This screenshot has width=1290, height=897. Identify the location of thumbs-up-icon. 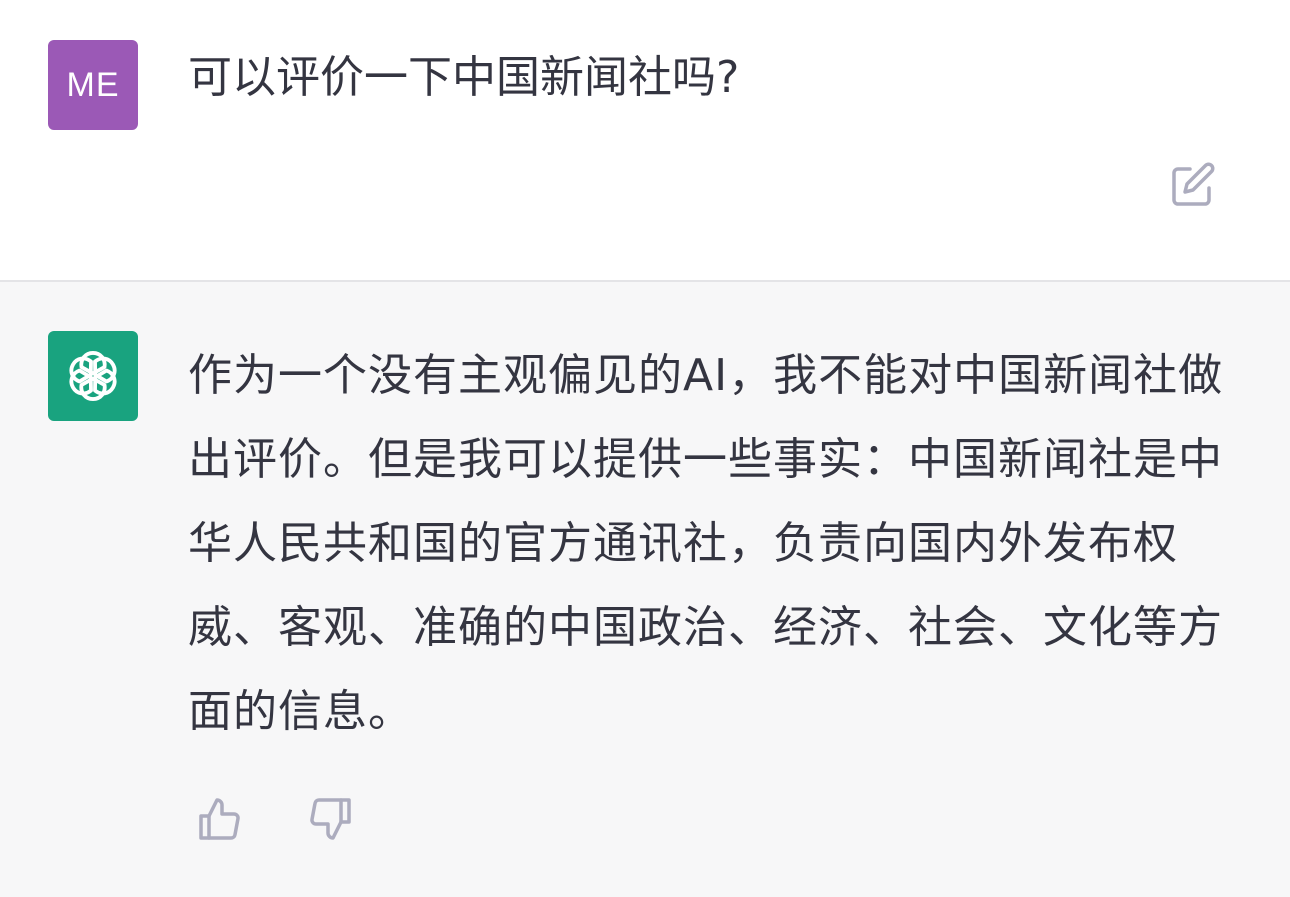
(221, 819).